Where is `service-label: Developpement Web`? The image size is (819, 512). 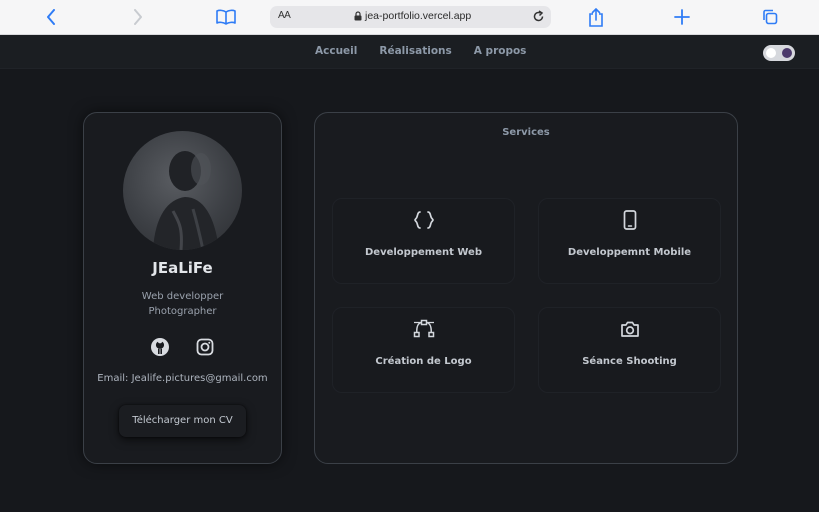
service-label: Developpement Web is located at coordinates (423, 252).